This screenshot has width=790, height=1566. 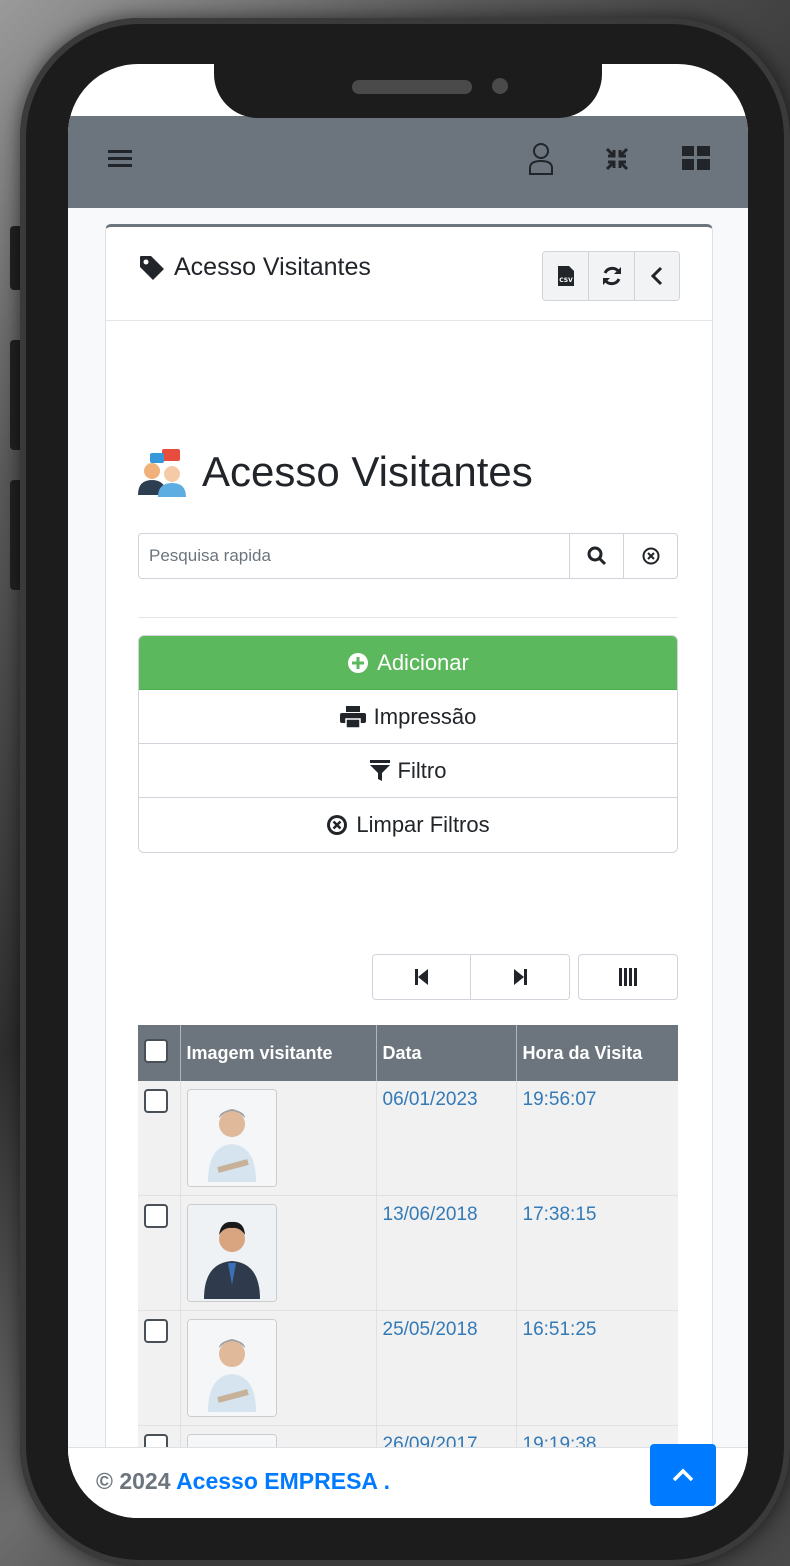 I want to click on last-page-button, so click(x=520, y=977).